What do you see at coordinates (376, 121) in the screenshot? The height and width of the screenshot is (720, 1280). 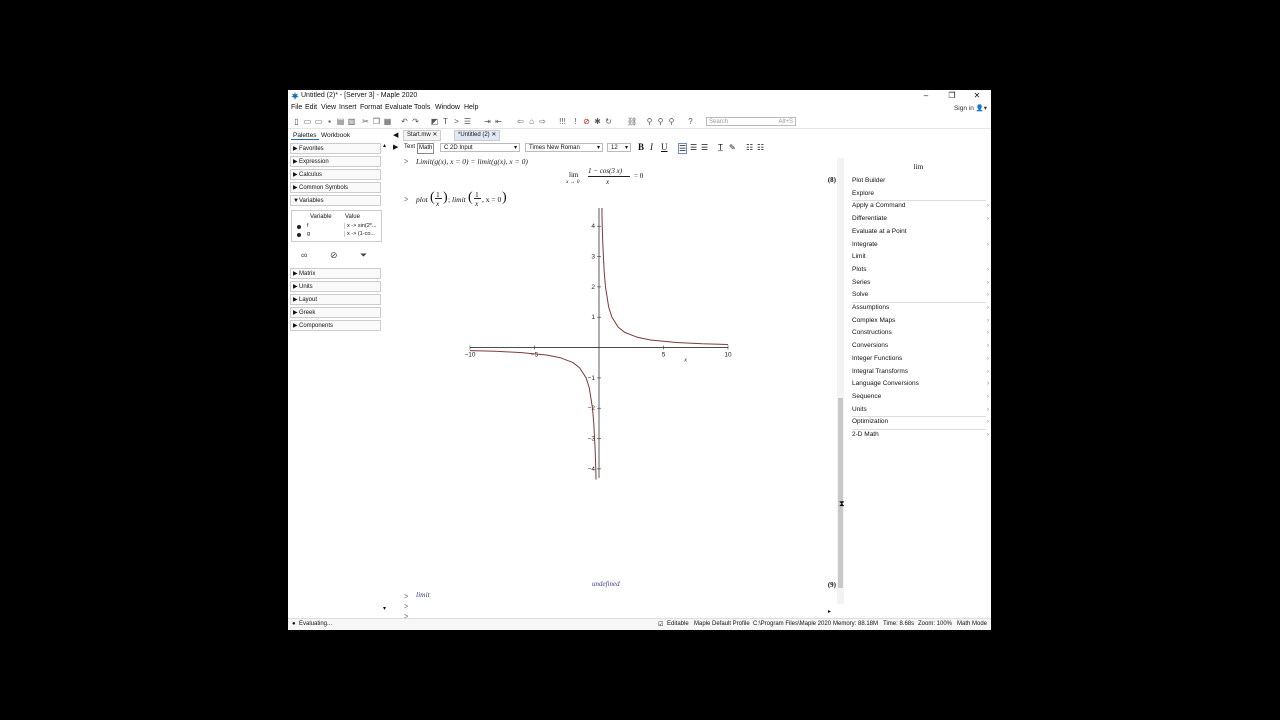 I see `copy-icon: ❐` at bounding box center [376, 121].